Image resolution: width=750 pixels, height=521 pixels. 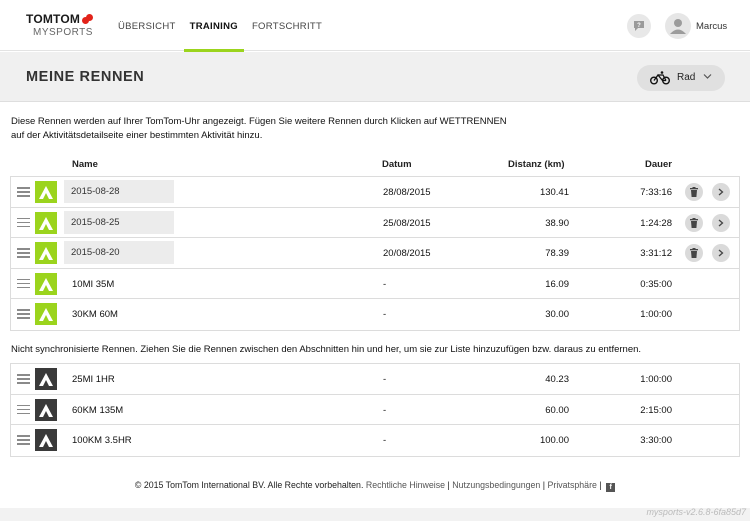 What do you see at coordinates (85, 164) in the screenshot?
I see `col-header-name: Name` at bounding box center [85, 164].